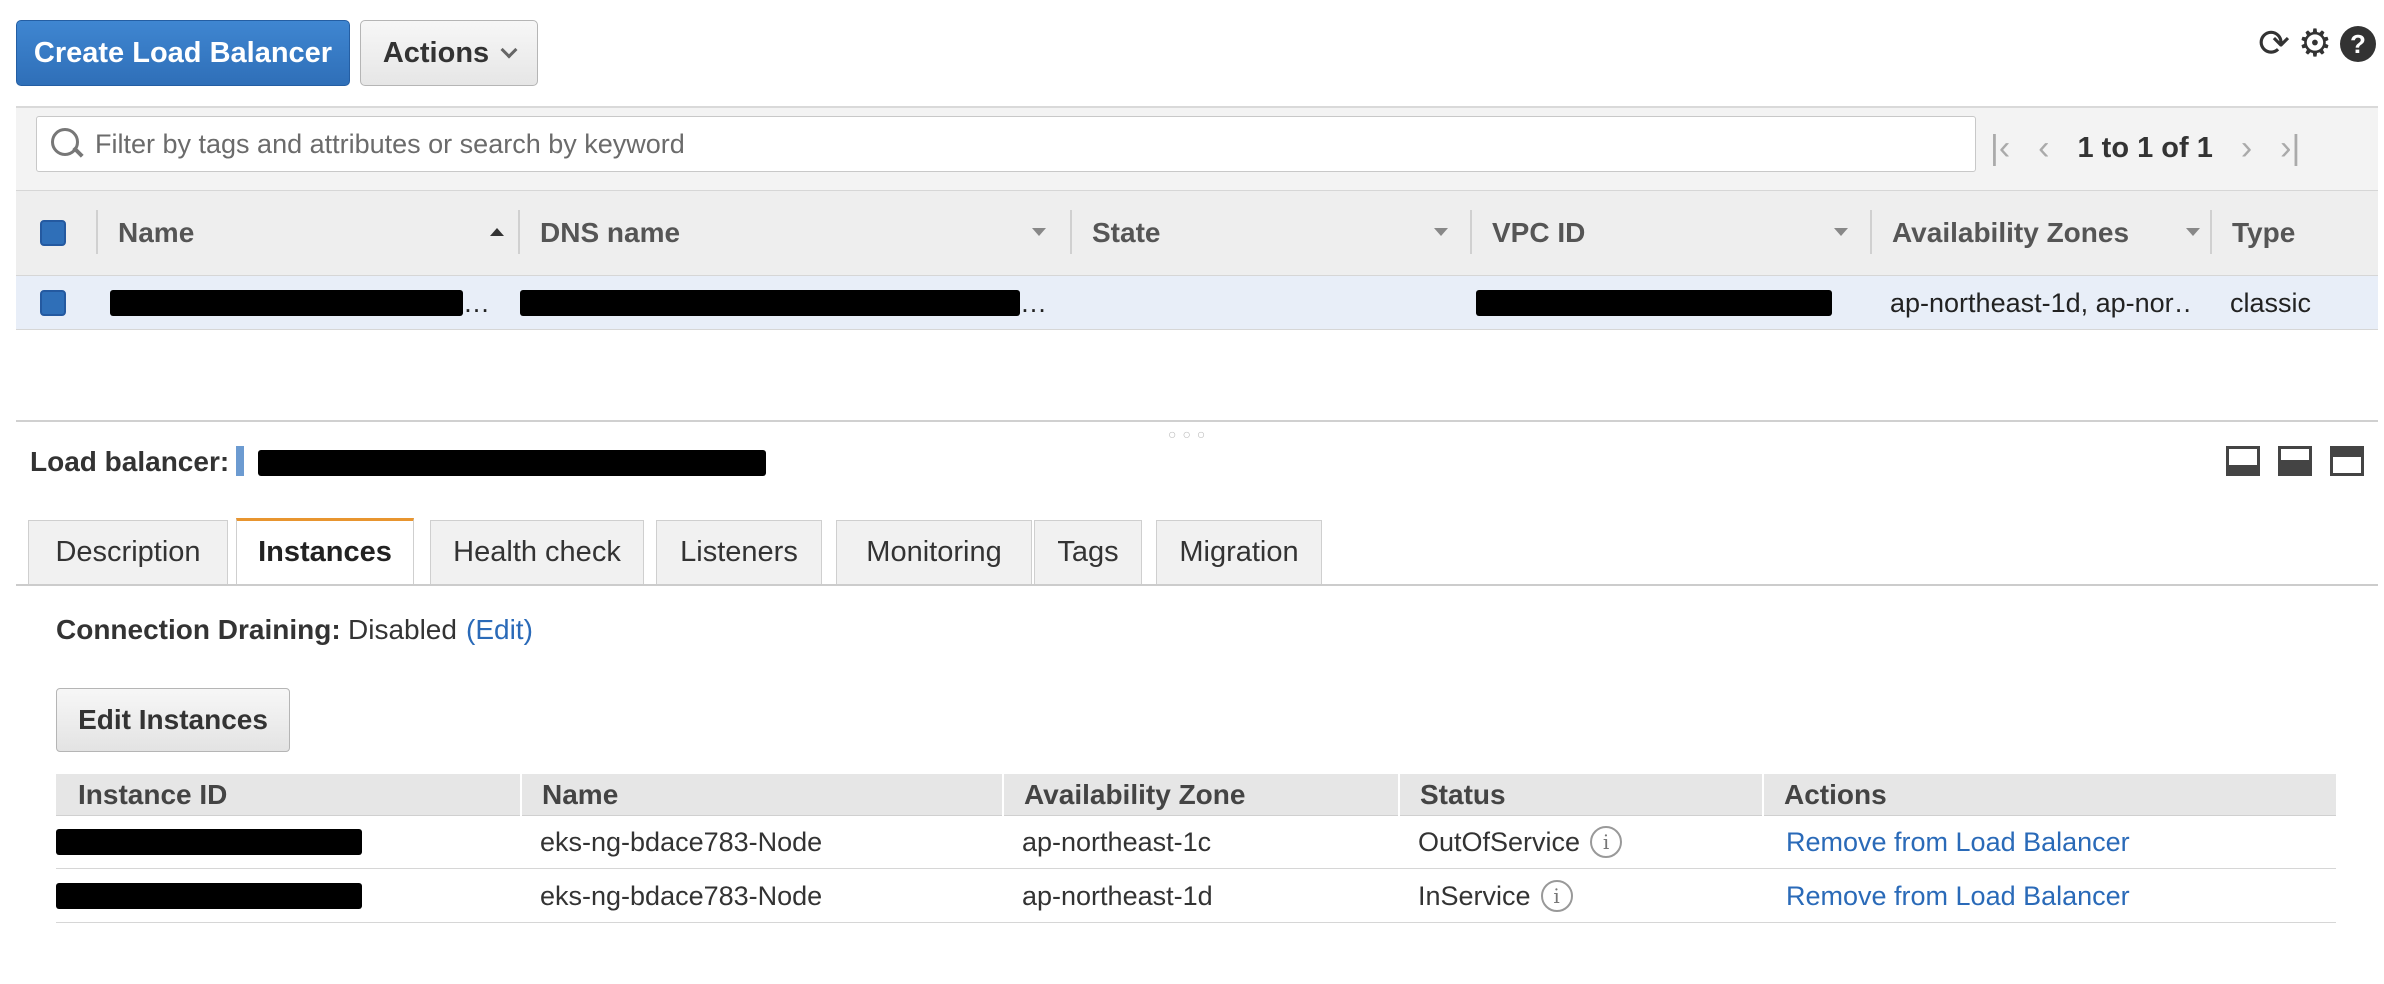 This screenshot has height=984, width=2384. Describe the element at coordinates (53, 303) in the screenshot. I see `row-checkbox` at that location.